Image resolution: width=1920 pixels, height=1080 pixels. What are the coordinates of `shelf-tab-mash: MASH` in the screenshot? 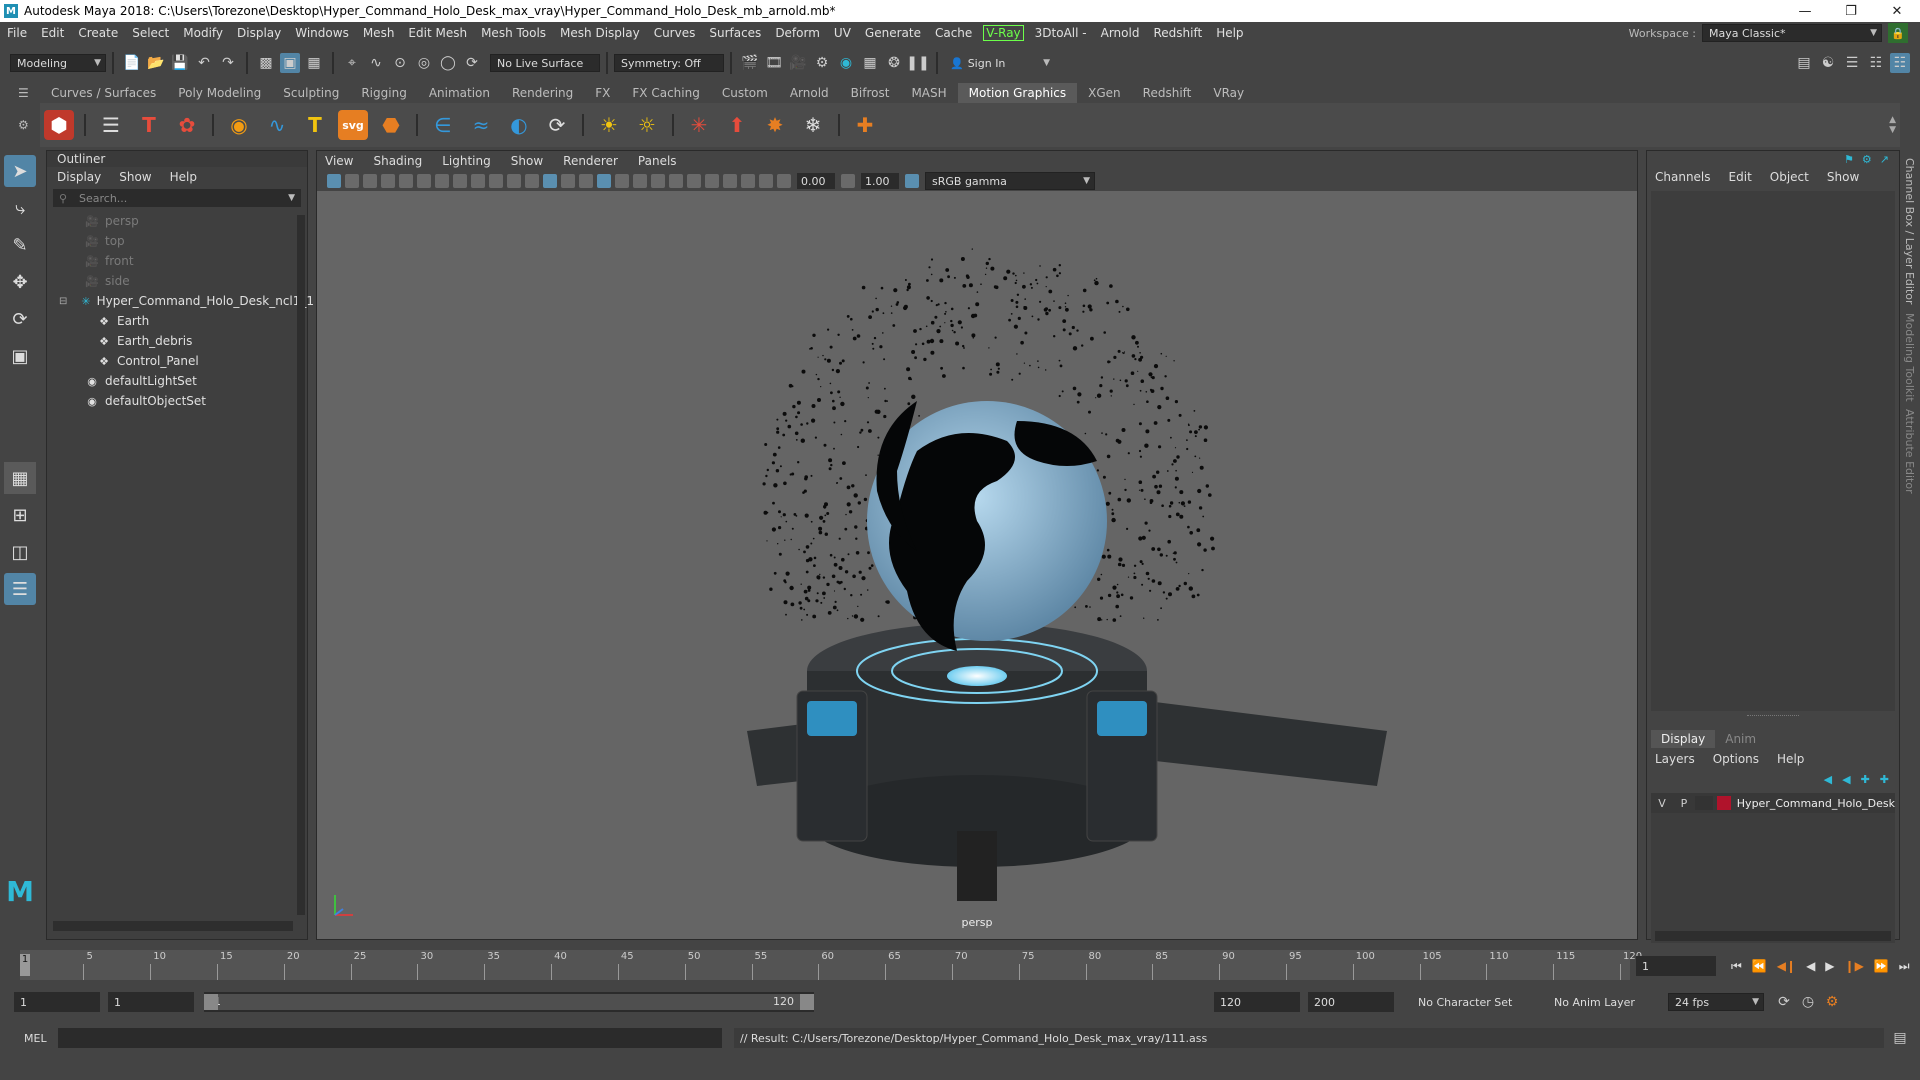 It's located at (928, 93).